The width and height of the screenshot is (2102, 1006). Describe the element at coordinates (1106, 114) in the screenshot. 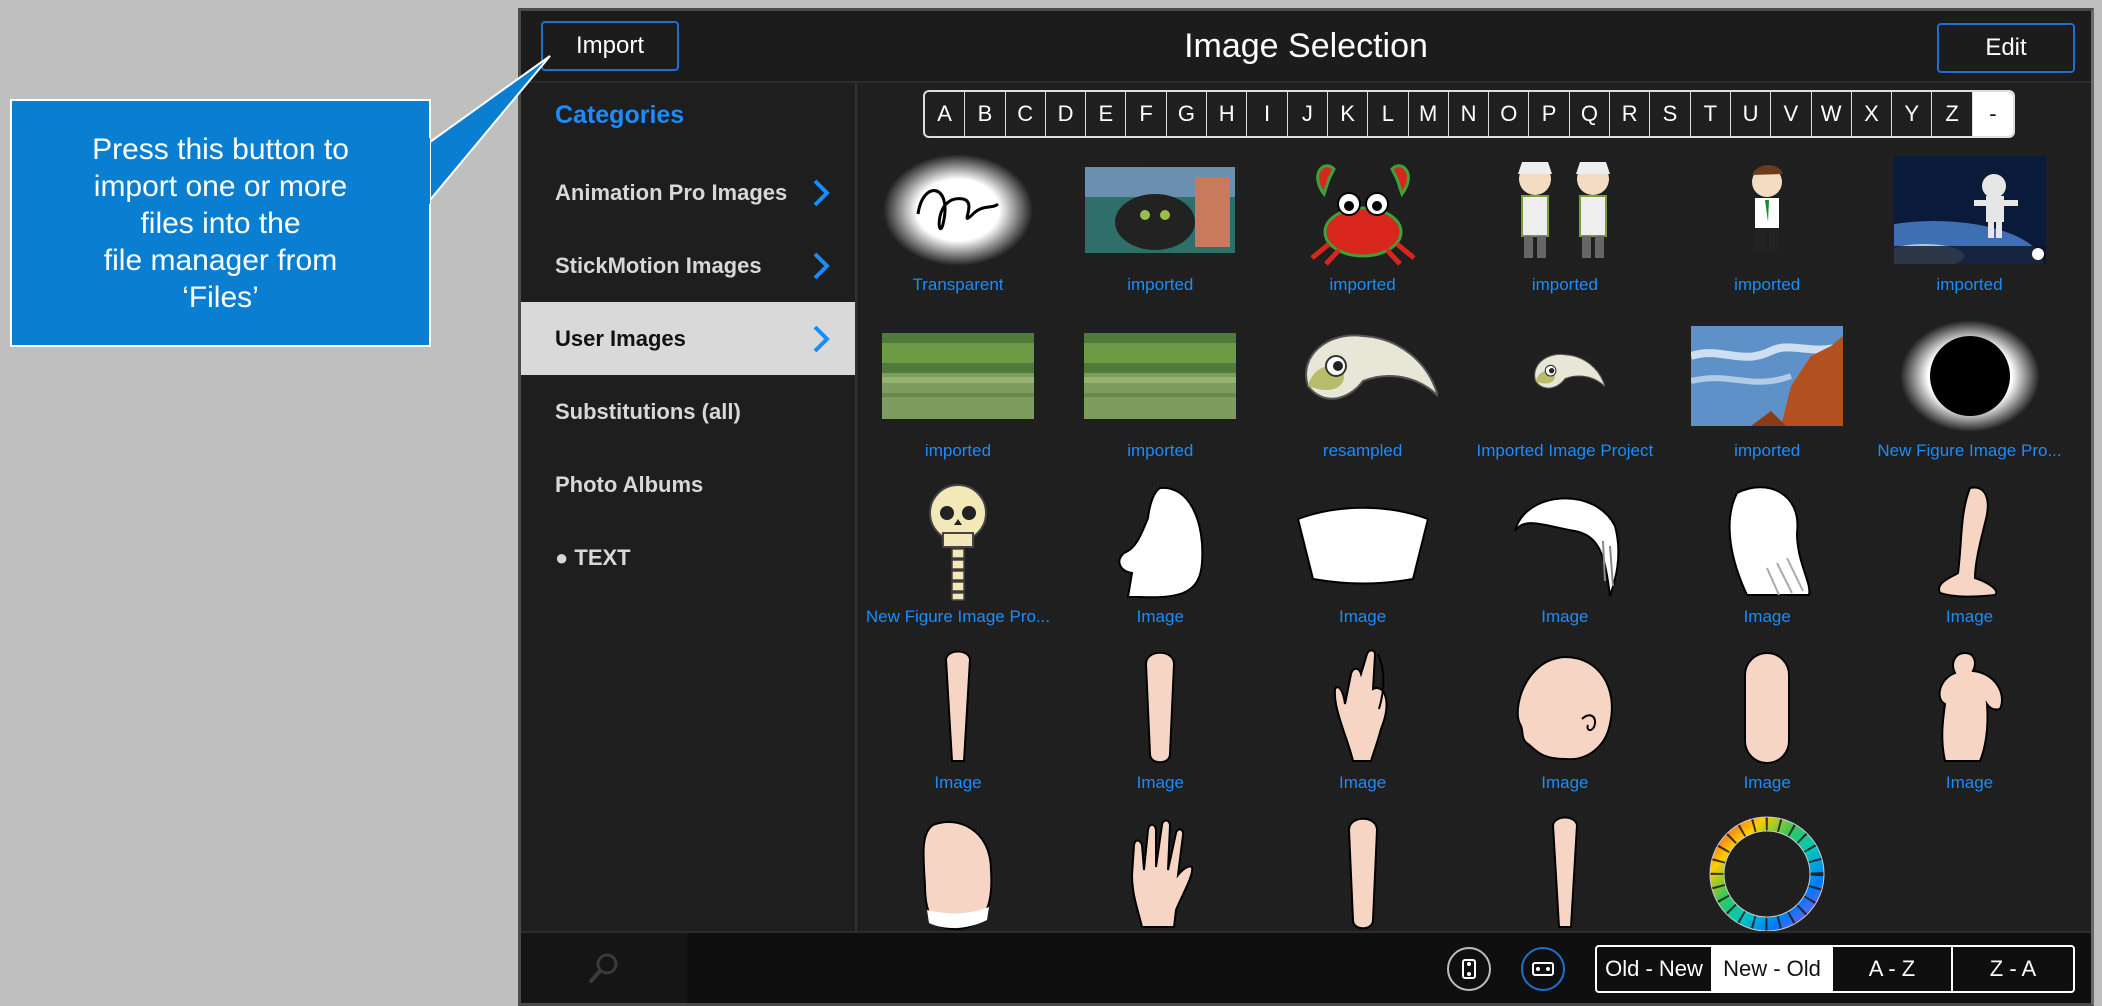

I see `alpha-letter-e: E` at that location.